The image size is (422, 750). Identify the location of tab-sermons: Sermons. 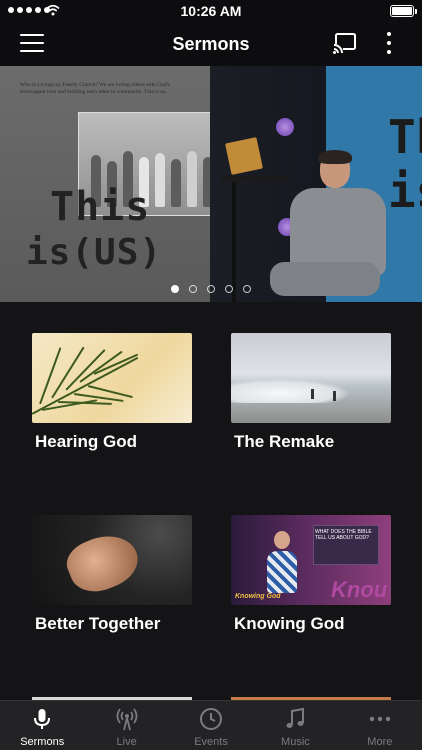
(42, 725).